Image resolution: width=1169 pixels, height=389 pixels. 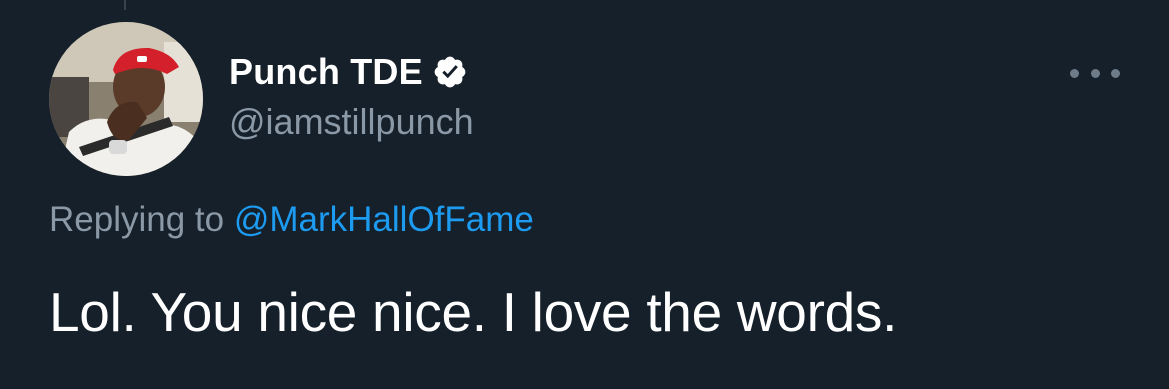 I want to click on tweet-author: Punch TDE @iamstillpunch, so click(x=351, y=97).